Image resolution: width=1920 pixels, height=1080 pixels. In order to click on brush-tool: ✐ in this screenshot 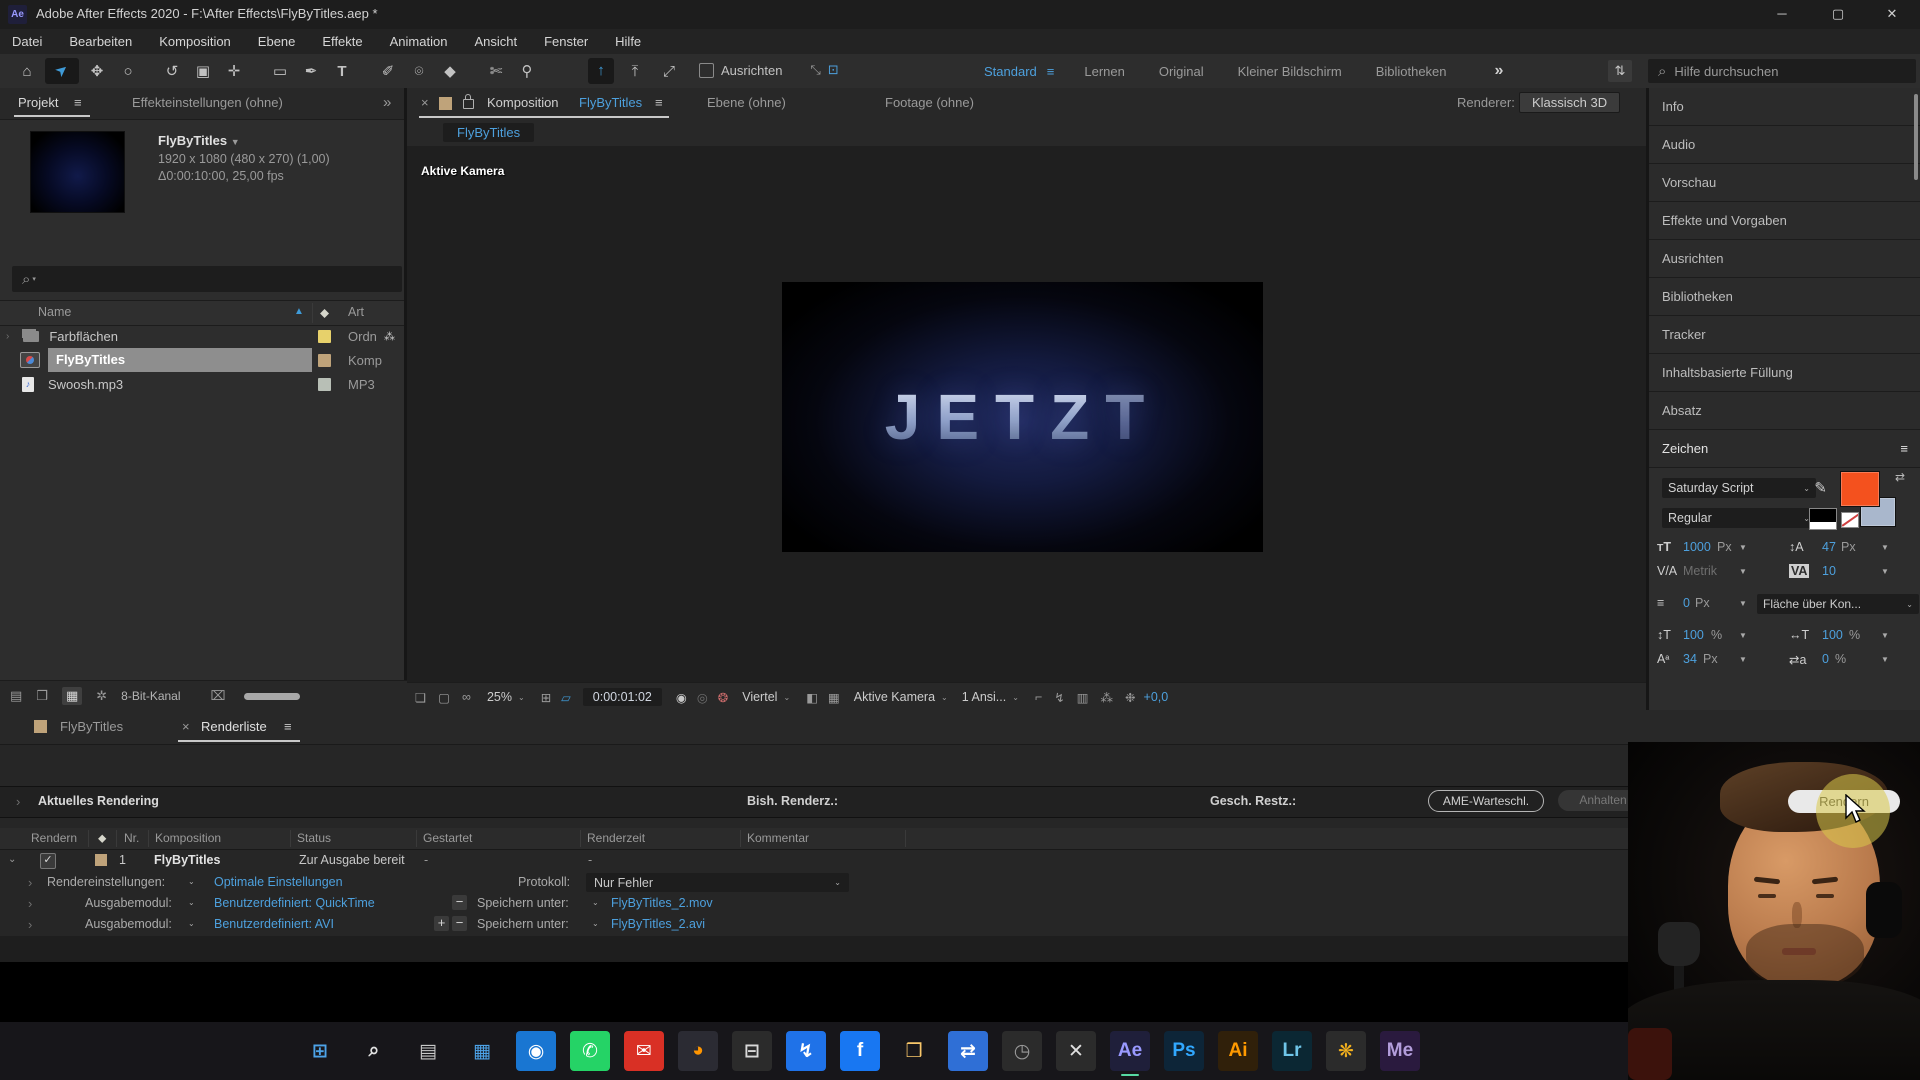, I will do `click(388, 71)`.